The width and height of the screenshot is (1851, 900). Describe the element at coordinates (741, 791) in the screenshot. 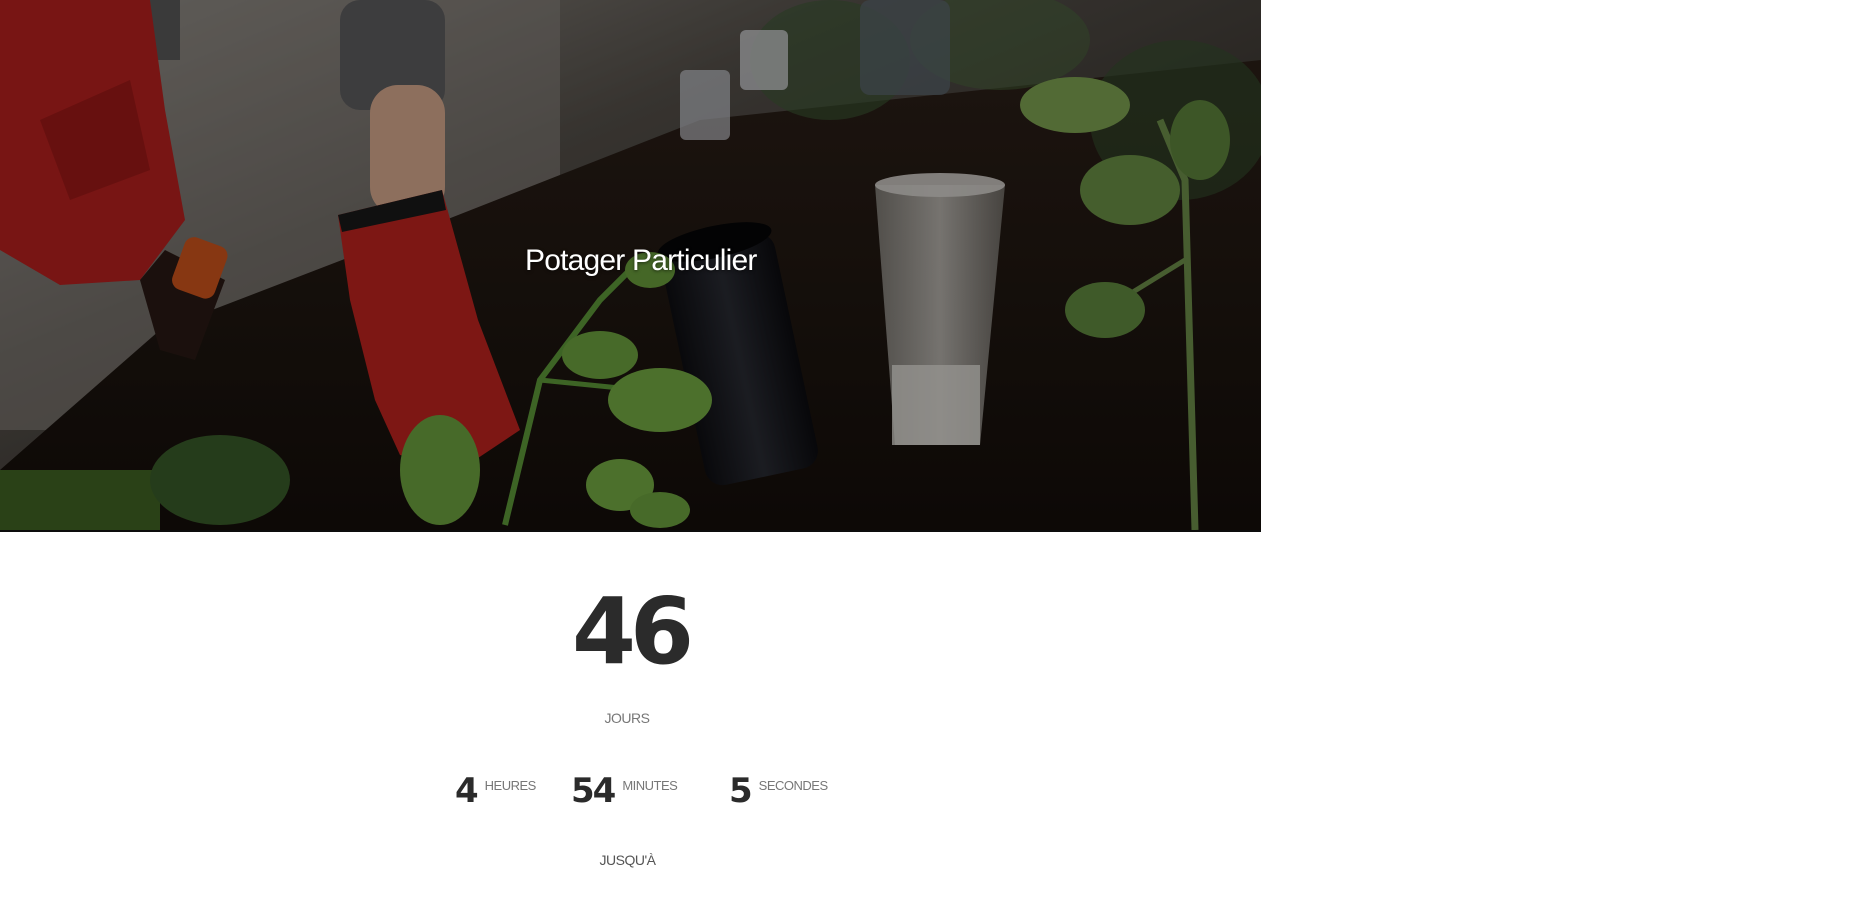

I see `countdown-seconds-value: 5` at that location.